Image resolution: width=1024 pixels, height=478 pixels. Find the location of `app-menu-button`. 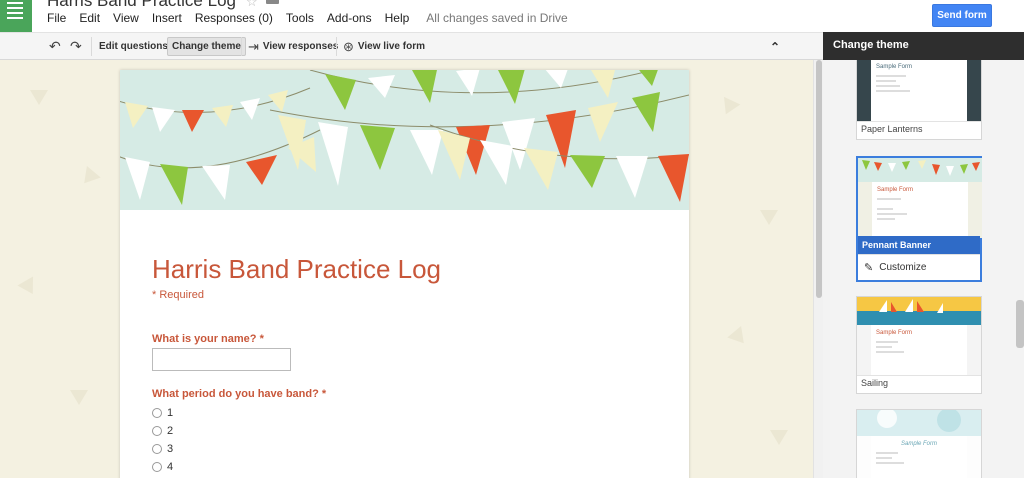

app-menu-button is located at coordinates (16, 16).